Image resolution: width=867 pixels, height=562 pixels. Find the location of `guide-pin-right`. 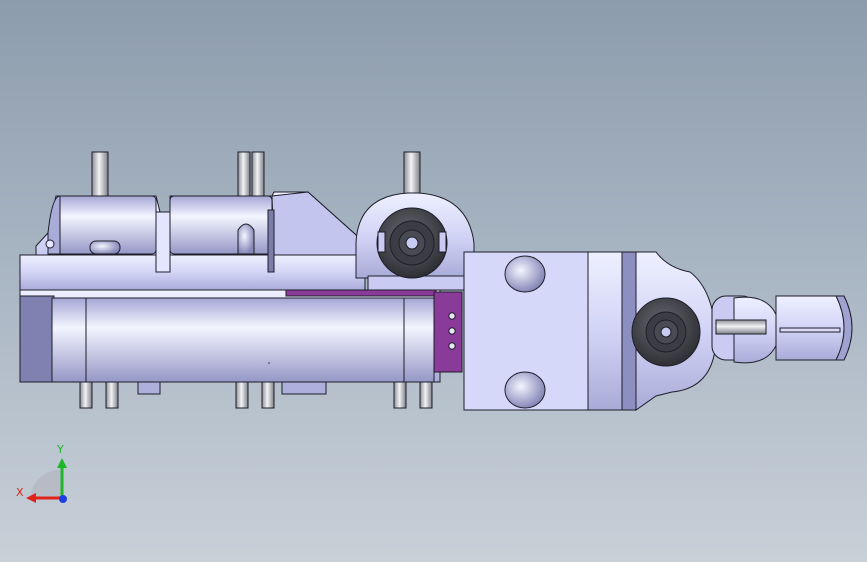

guide-pin-right is located at coordinates (412, 173).